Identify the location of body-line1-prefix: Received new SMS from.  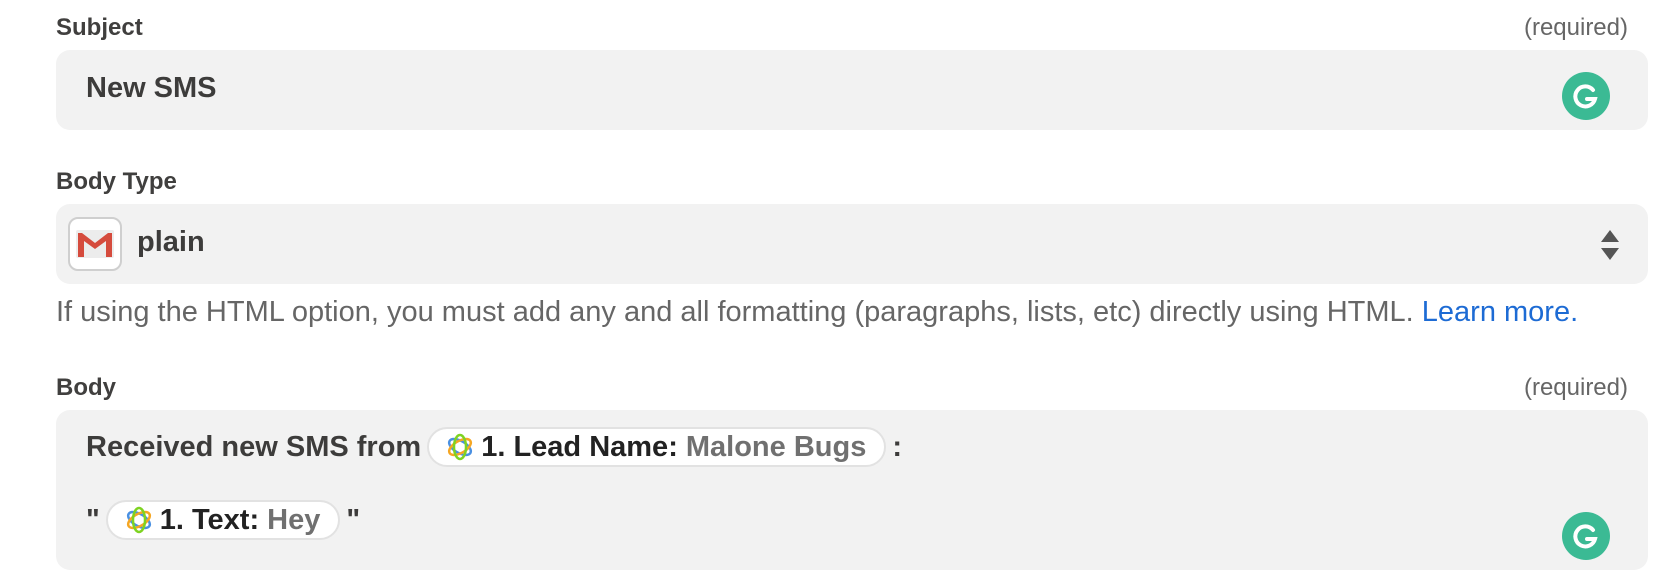
(254, 446).